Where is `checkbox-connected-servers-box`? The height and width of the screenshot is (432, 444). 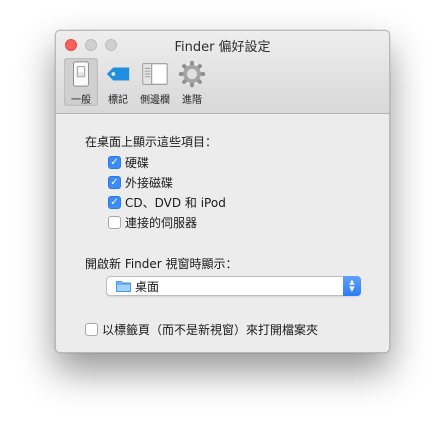 checkbox-connected-servers-box is located at coordinates (114, 222).